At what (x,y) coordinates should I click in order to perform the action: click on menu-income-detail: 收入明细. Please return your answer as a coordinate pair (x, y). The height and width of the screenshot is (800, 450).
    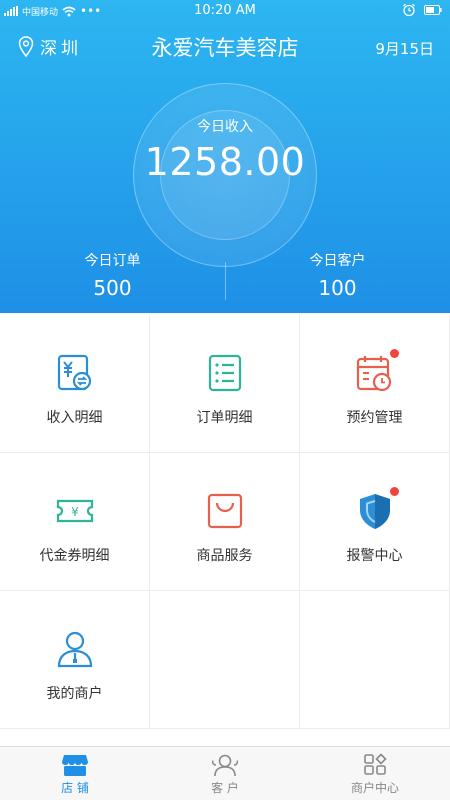
    Looking at the image, I should click on (75, 384).